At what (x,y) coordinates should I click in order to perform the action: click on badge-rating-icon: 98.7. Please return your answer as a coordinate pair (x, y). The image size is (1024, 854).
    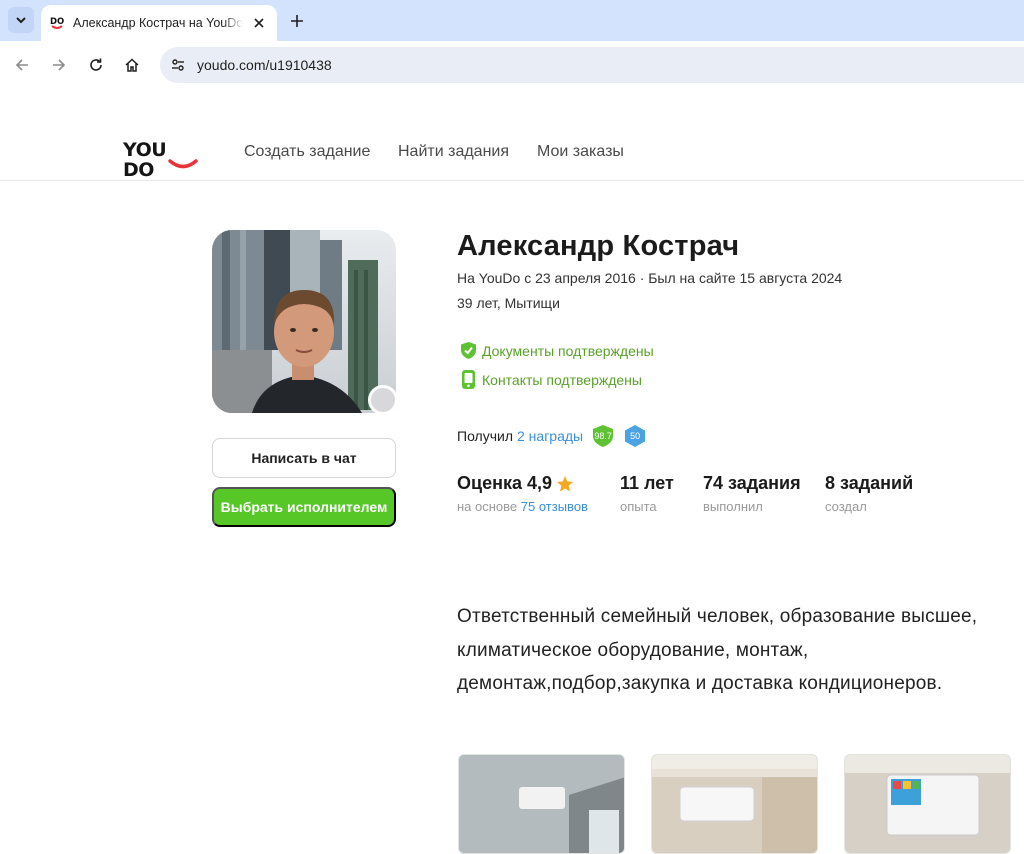
    Looking at the image, I should click on (603, 436).